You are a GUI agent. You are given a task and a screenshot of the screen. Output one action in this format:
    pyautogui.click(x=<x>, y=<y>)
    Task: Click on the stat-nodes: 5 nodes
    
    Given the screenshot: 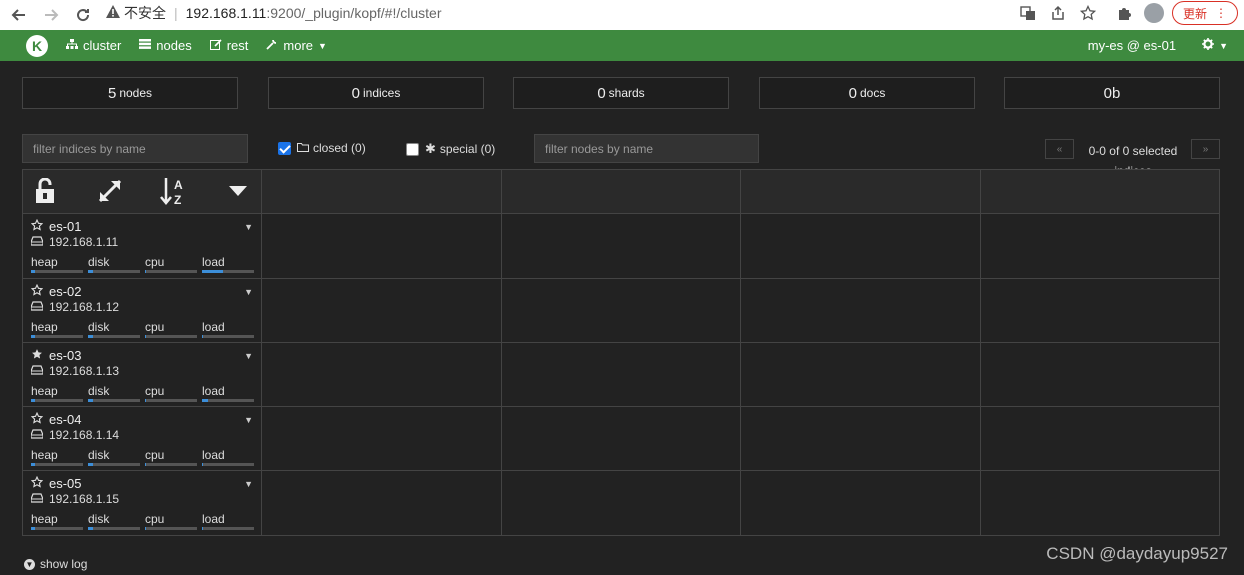 What is the action you would take?
    pyautogui.click(x=130, y=93)
    